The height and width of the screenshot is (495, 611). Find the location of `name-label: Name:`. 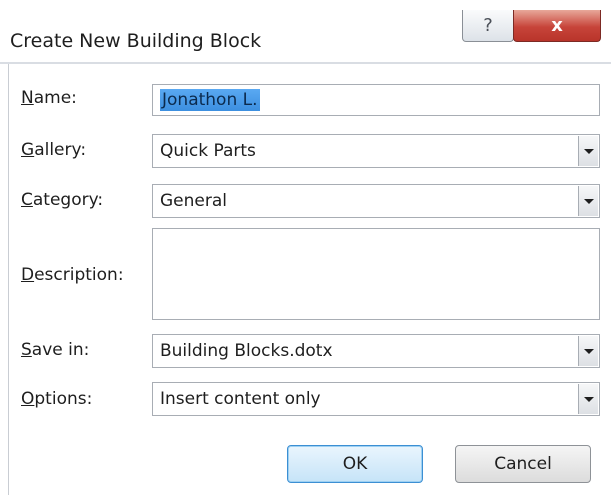

name-label: Name: is located at coordinates (49, 98).